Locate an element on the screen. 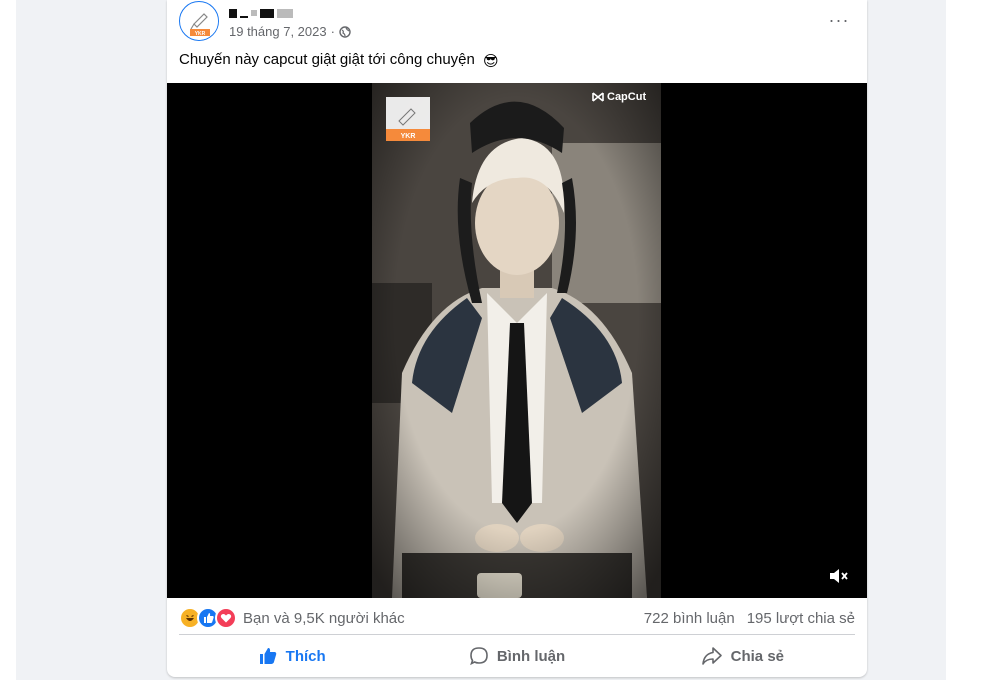  comments-count: 722 bình luận is located at coordinates (689, 618).